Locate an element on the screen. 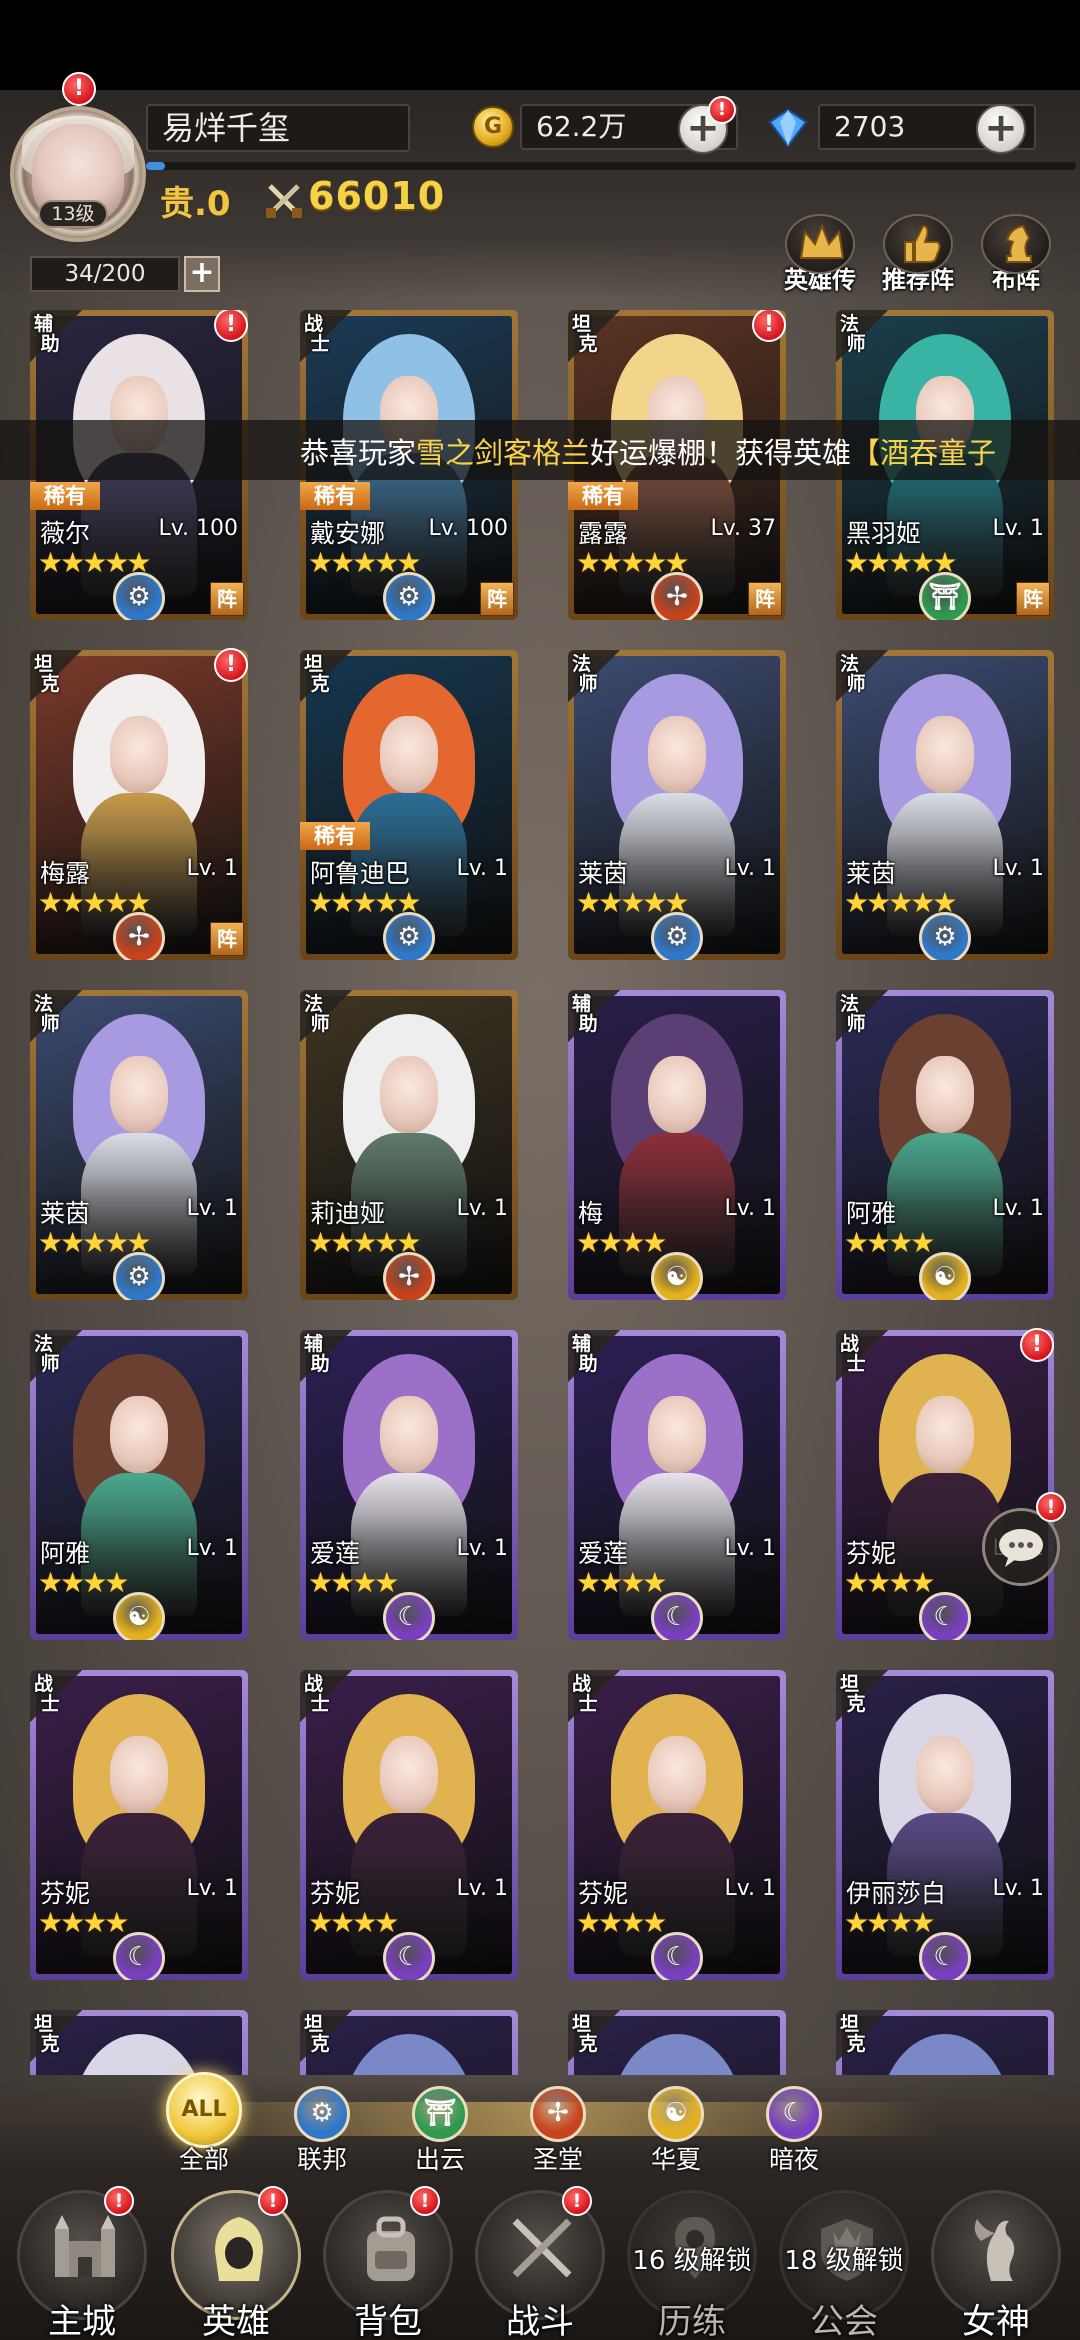 Image resolution: width=1080 pixels, height=2340 pixels. faction-filter-3: ✢ 圣堂 is located at coordinates (558, 2131).